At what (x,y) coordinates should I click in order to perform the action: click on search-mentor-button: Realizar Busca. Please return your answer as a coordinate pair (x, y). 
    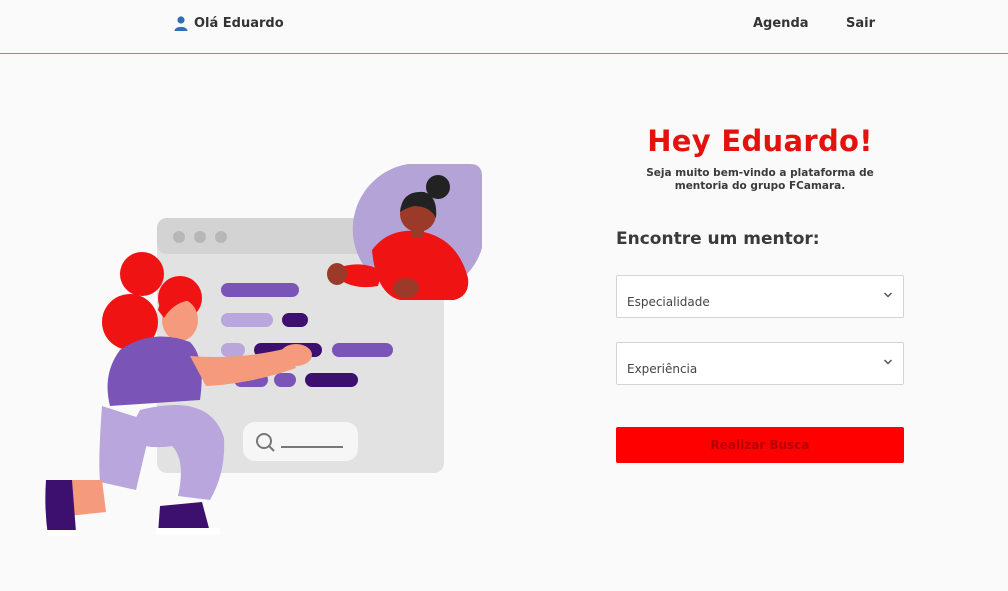
    Looking at the image, I should click on (760, 445).